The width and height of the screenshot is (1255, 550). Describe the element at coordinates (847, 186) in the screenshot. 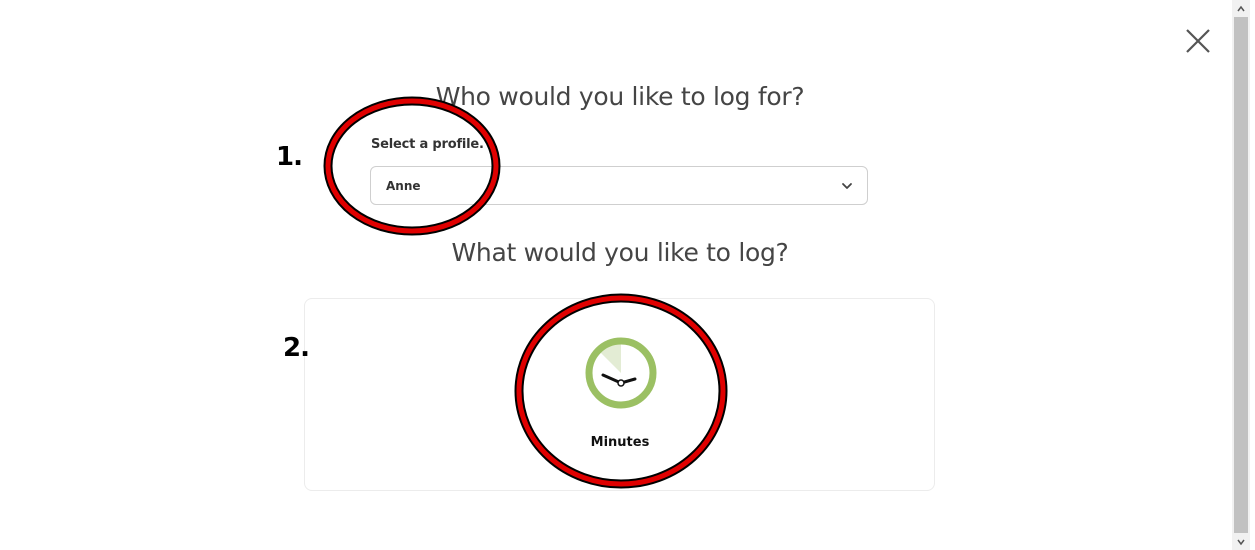

I see `chevron-down-icon` at that location.